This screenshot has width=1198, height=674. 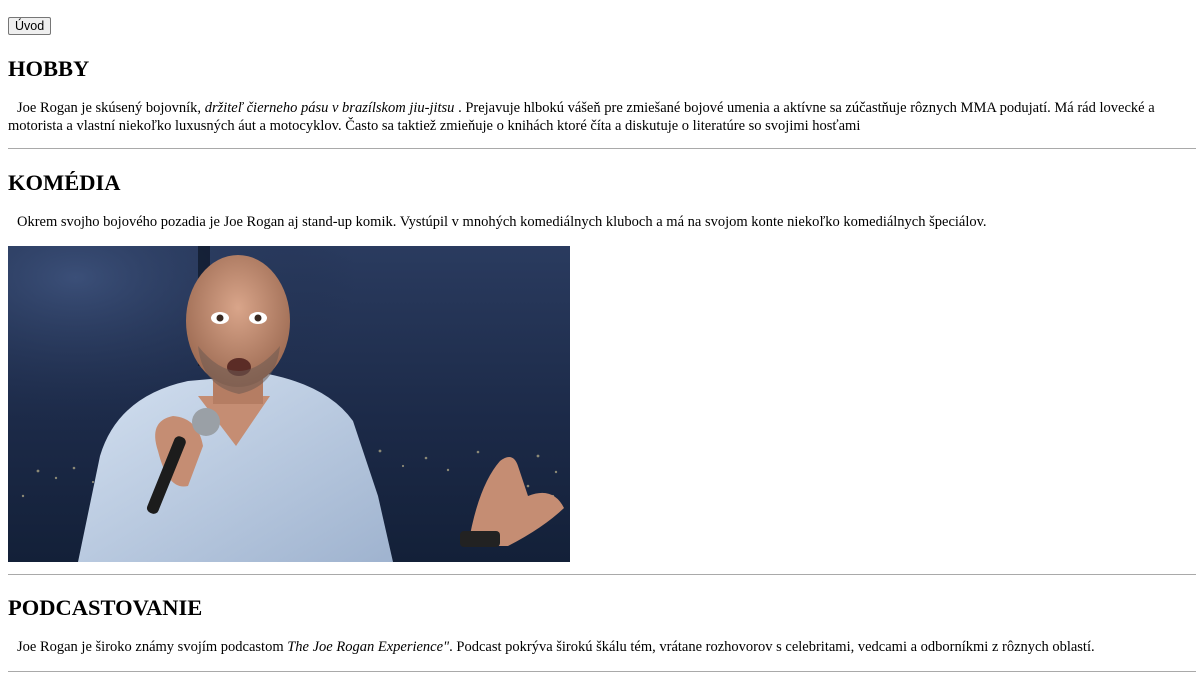 What do you see at coordinates (602, 671) in the screenshot?
I see `divider-podcast` at bounding box center [602, 671].